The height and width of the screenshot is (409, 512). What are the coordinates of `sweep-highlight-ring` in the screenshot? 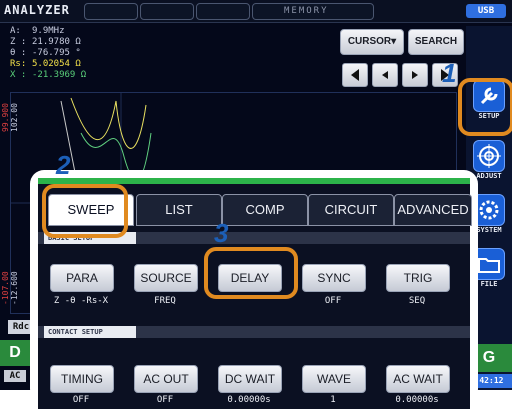 It's located at (85, 211).